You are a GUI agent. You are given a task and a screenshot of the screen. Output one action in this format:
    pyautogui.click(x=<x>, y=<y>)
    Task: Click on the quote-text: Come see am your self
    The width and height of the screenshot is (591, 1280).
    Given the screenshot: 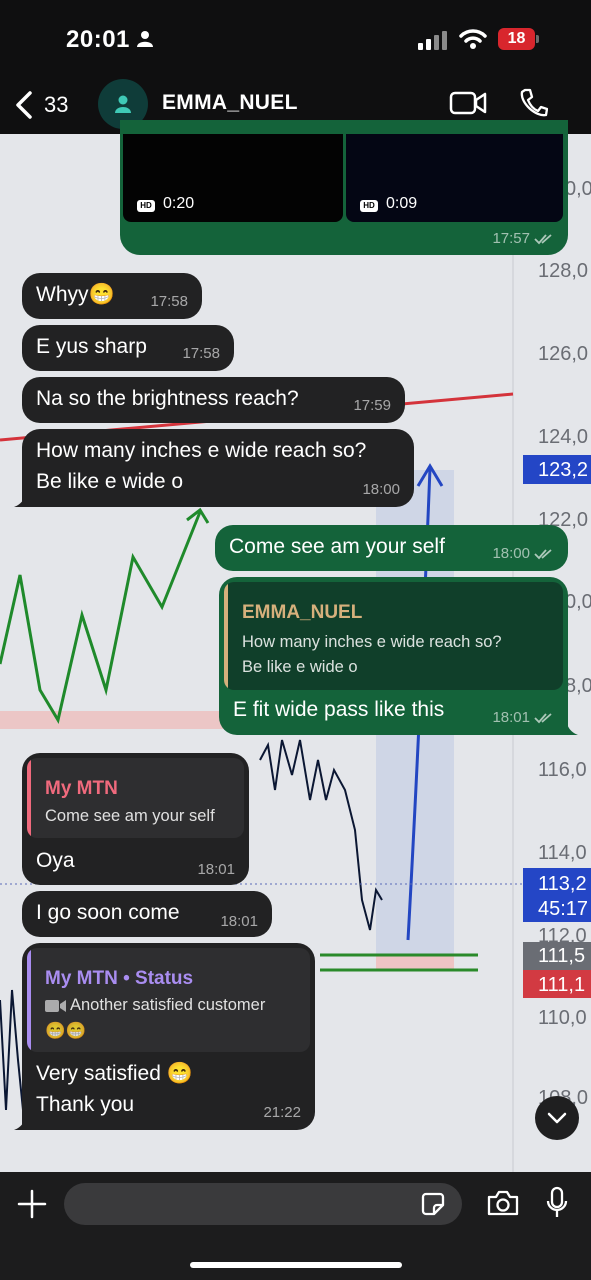 What is the action you would take?
    pyautogui.click(x=130, y=816)
    